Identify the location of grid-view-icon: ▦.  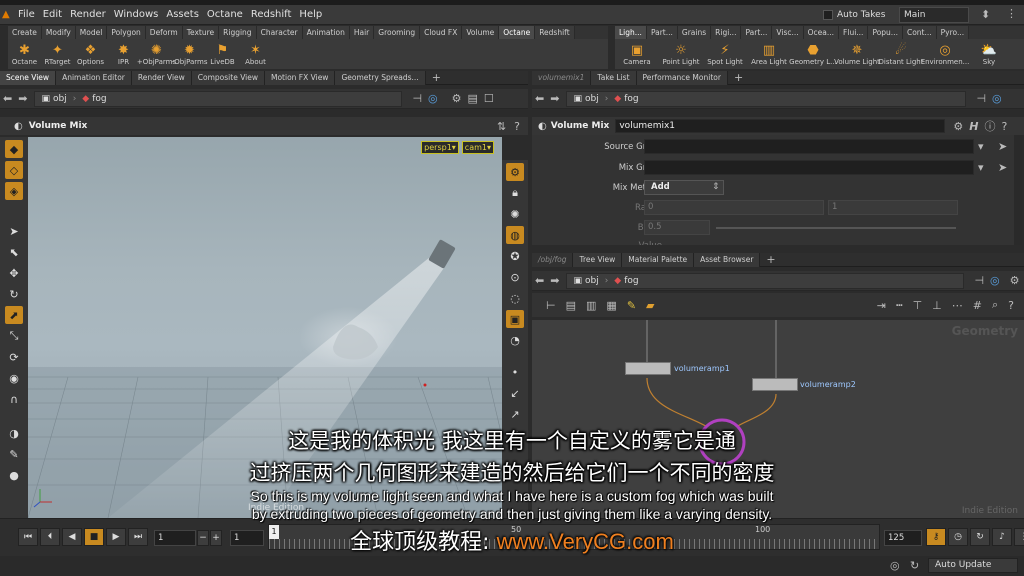
(611, 305).